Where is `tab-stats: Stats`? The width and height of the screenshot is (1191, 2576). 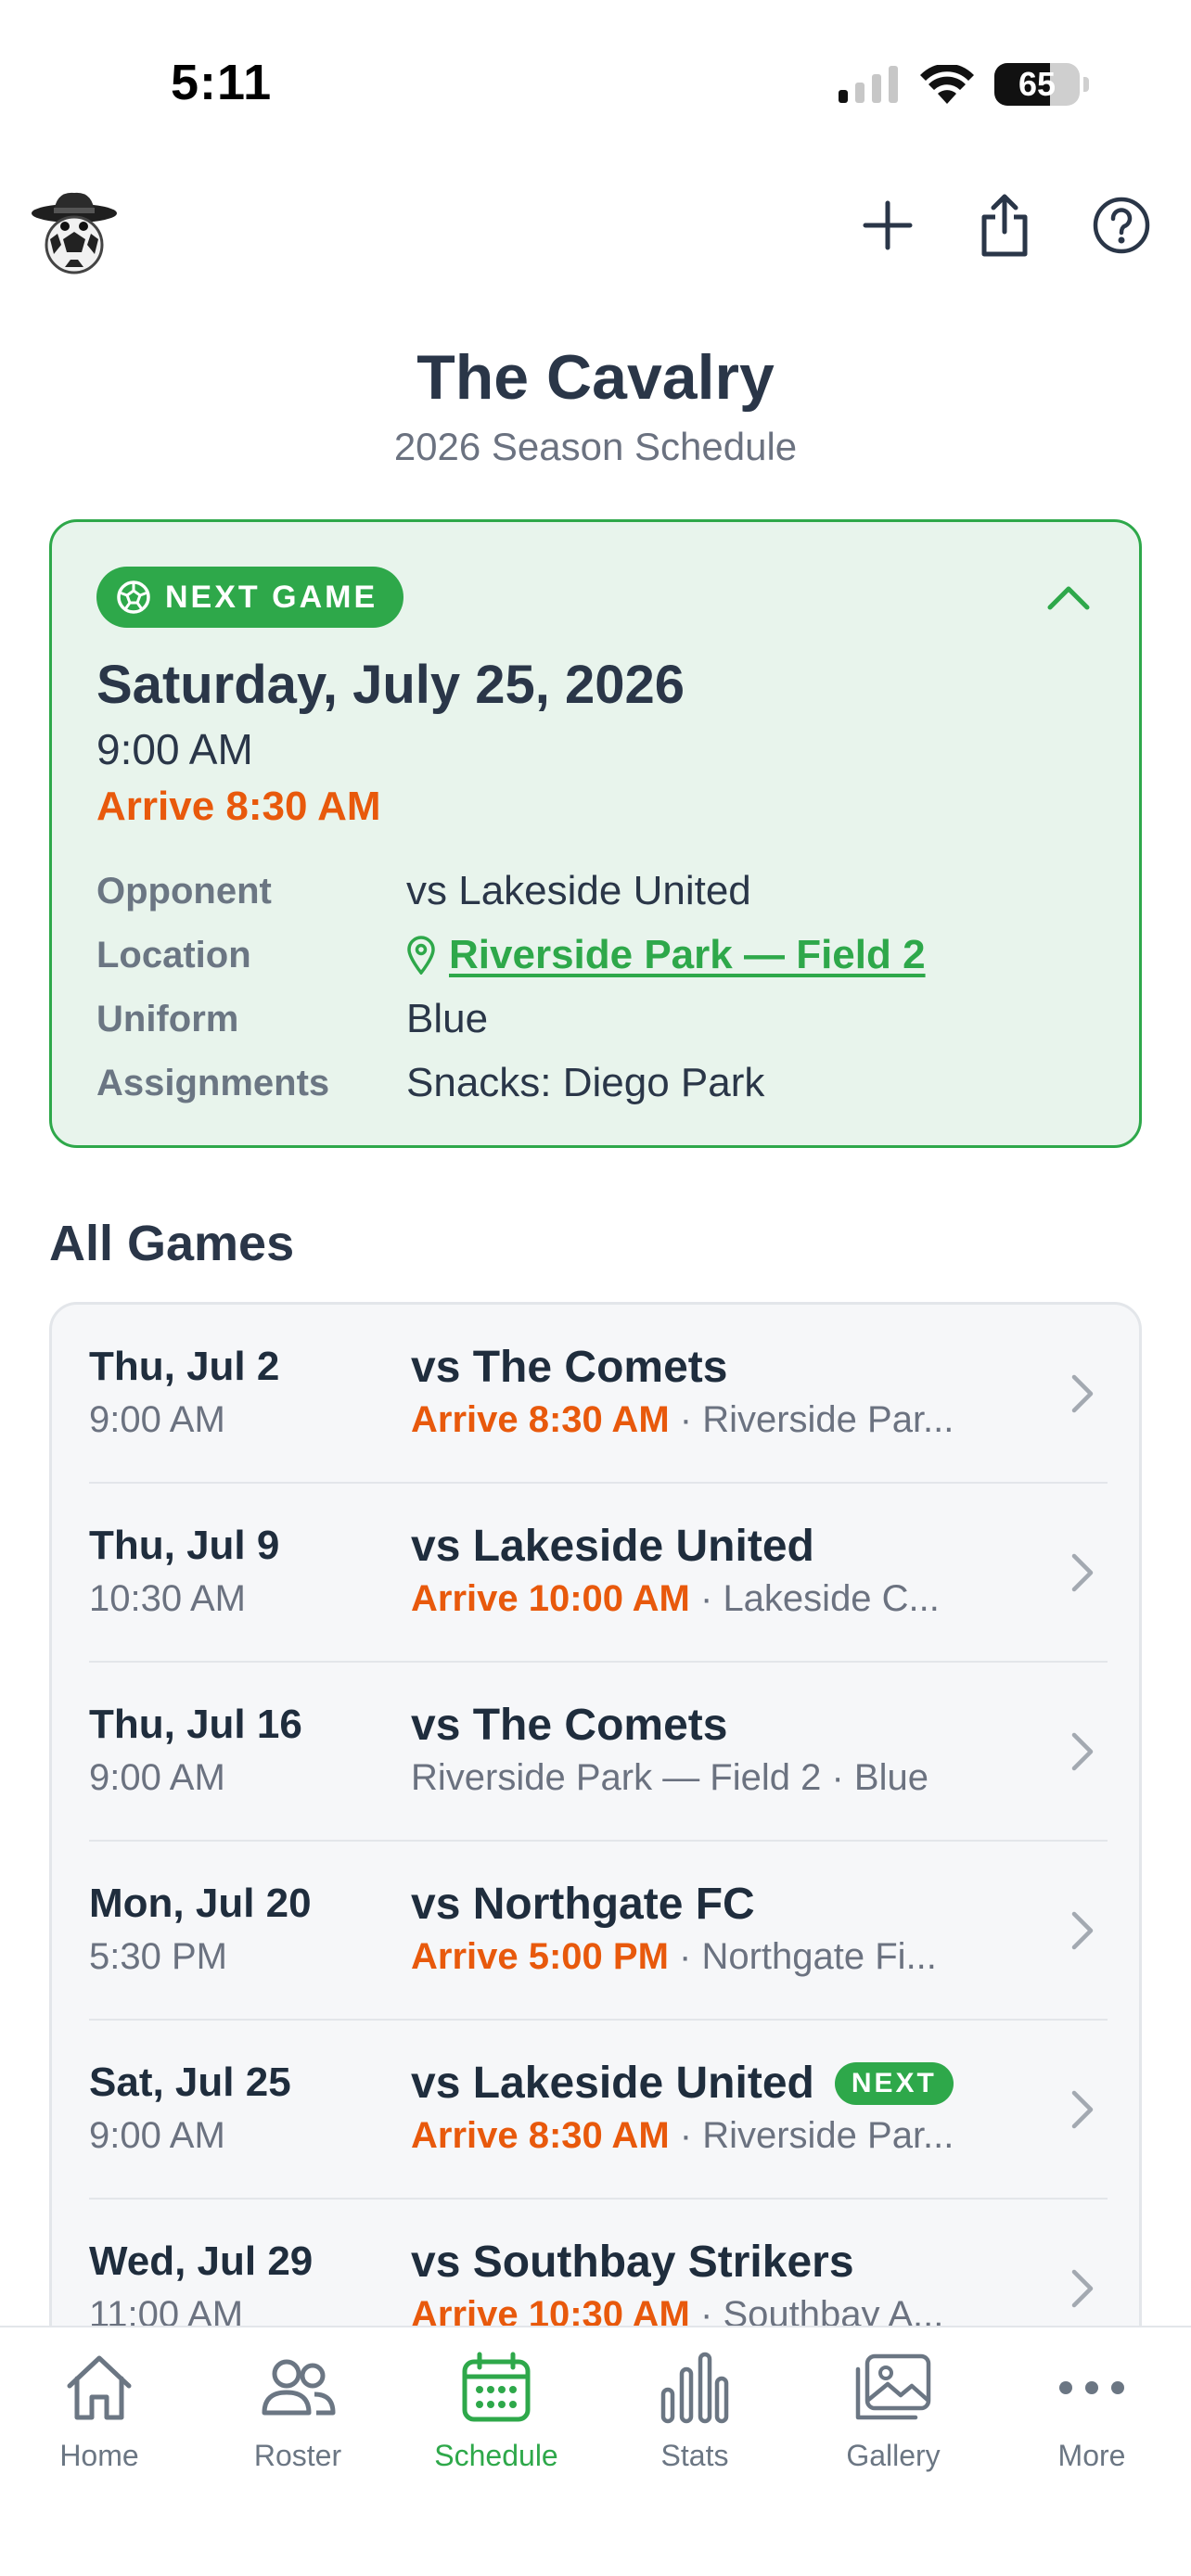 tab-stats: Stats is located at coordinates (695, 2409).